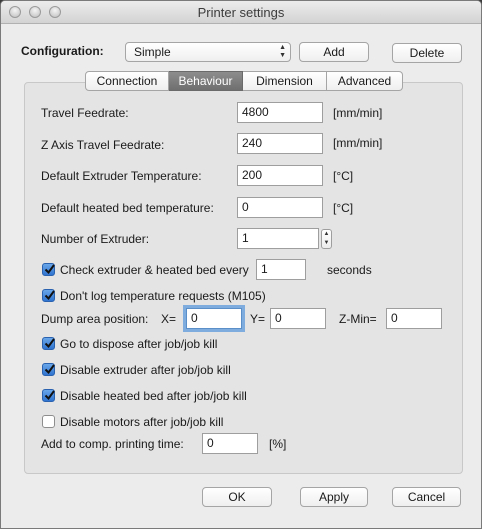  I want to click on z-travel-feedrate-input: 240, so click(280, 143).